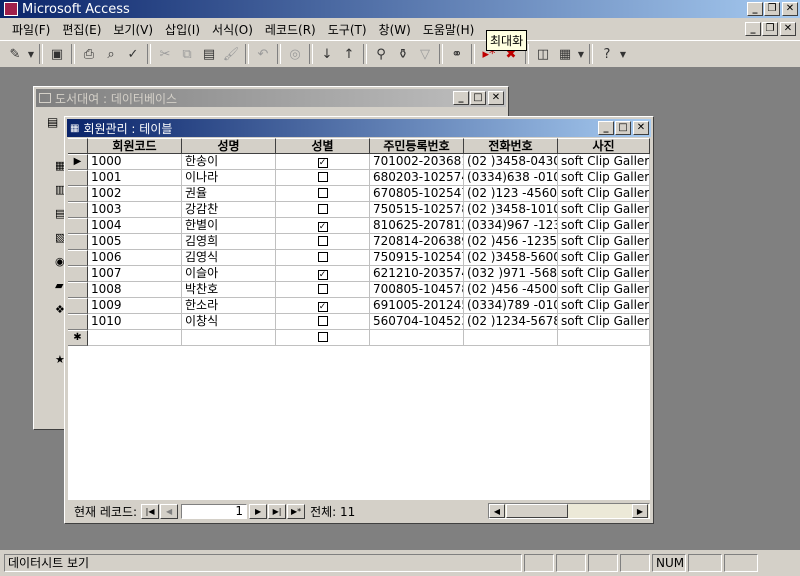 This screenshot has height=576, width=800. Describe the element at coordinates (135, 274) in the screenshot. I see `cell-code: 1007` at that location.